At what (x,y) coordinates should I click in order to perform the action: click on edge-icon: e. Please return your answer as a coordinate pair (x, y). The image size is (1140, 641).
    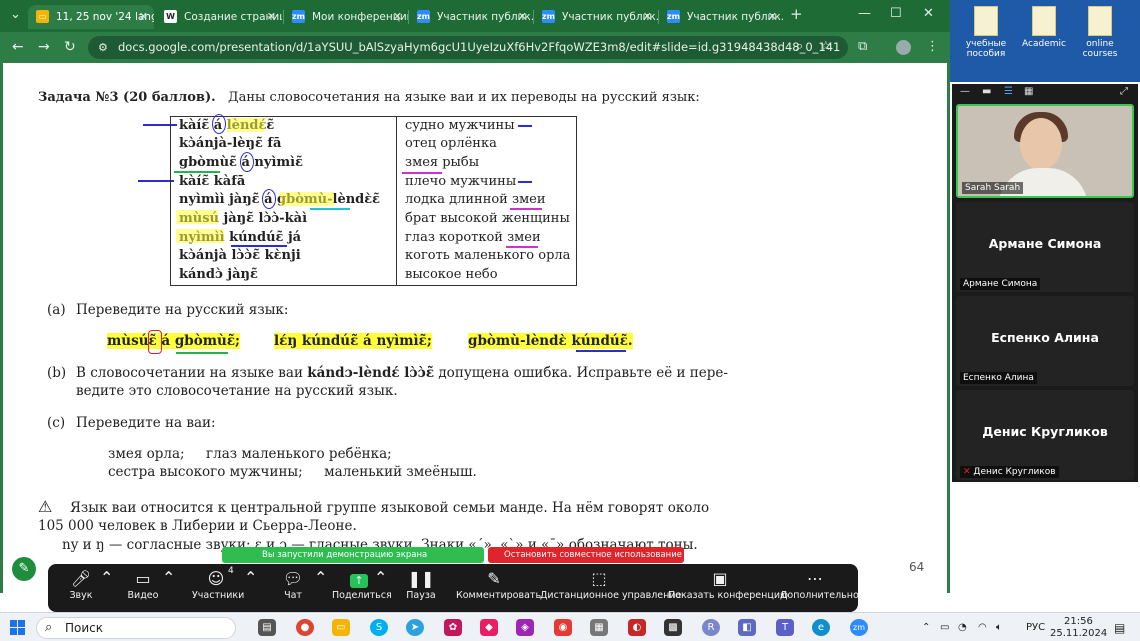
    Looking at the image, I should click on (821, 627).